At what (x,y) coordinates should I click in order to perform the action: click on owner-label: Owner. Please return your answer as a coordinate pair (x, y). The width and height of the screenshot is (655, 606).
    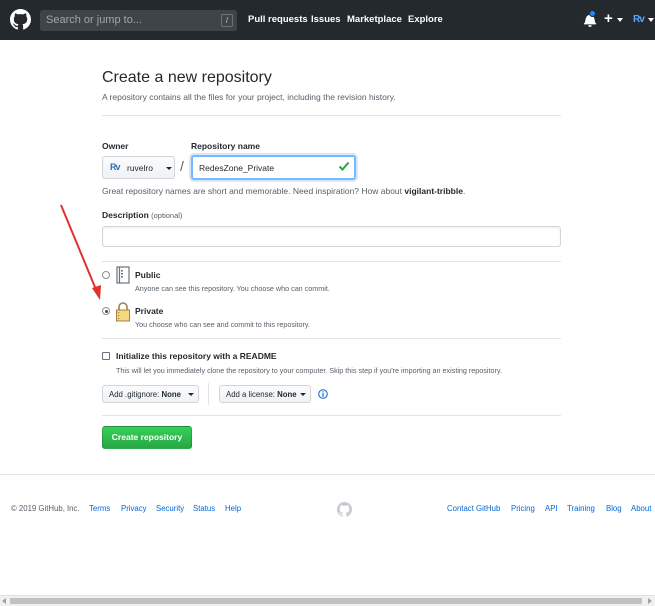
    Looking at the image, I should click on (115, 146).